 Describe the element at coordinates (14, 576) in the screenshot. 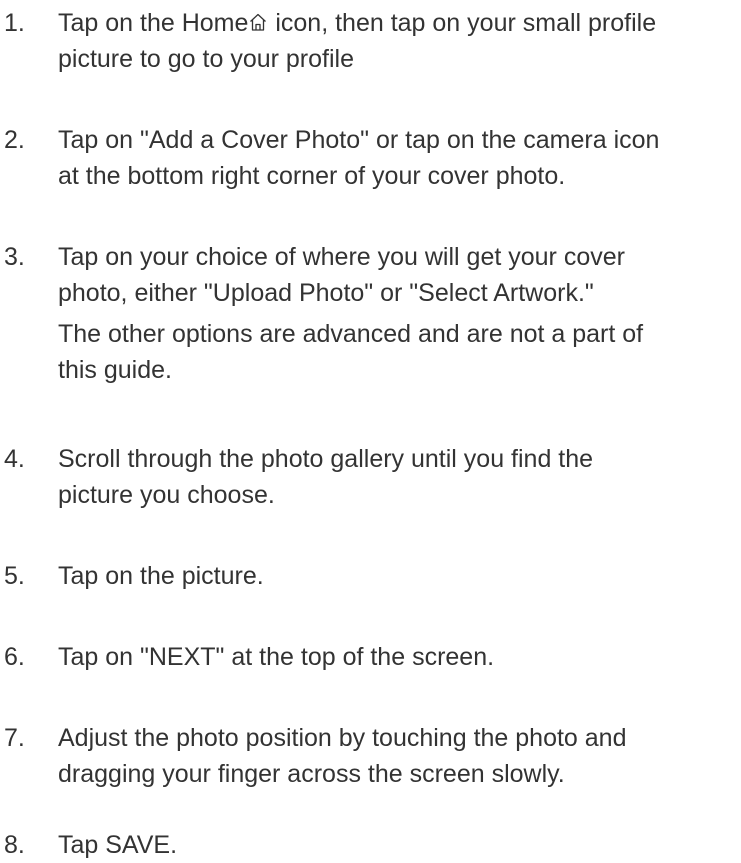

I see `step-number: 5.` at that location.